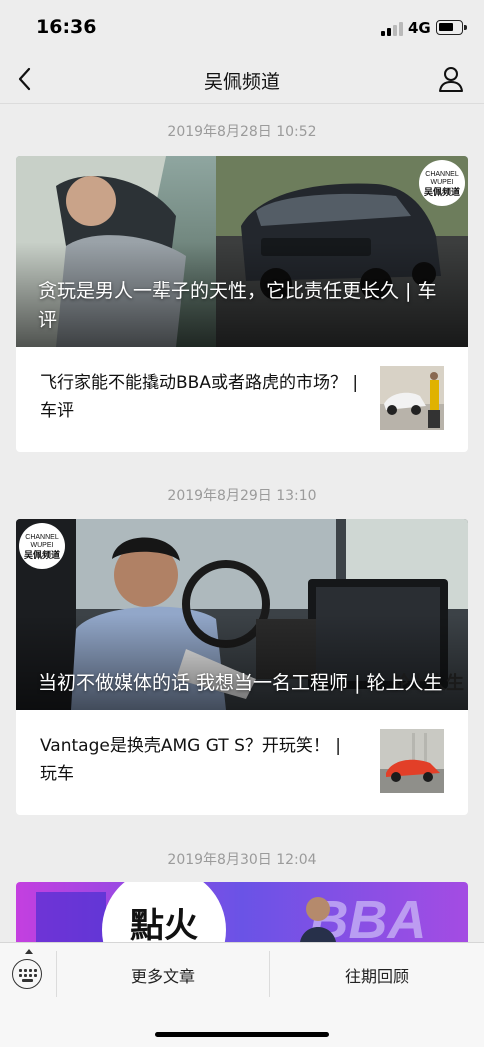 The height and width of the screenshot is (1047, 484). What do you see at coordinates (237, 305) in the screenshot?
I see `cover-headline: 贪玩是男人一辈子的天性，它比责任更长久 | 车评` at bounding box center [237, 305].